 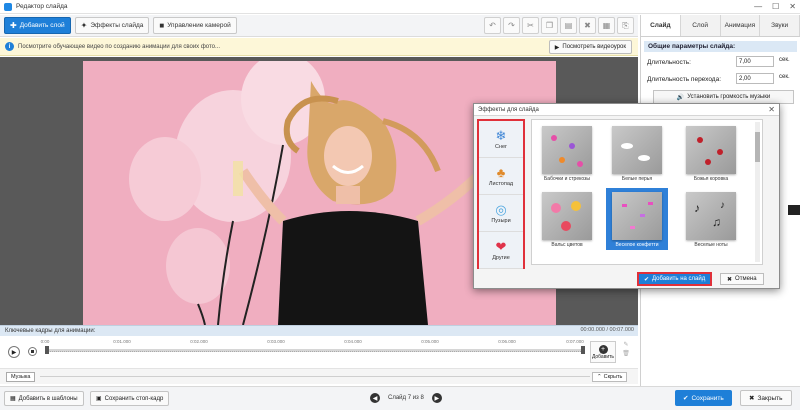 What do you see at coordinates (701, 25) in the screenshot?
I see `tab-layer: Слой` at bounding box center [701, 25].